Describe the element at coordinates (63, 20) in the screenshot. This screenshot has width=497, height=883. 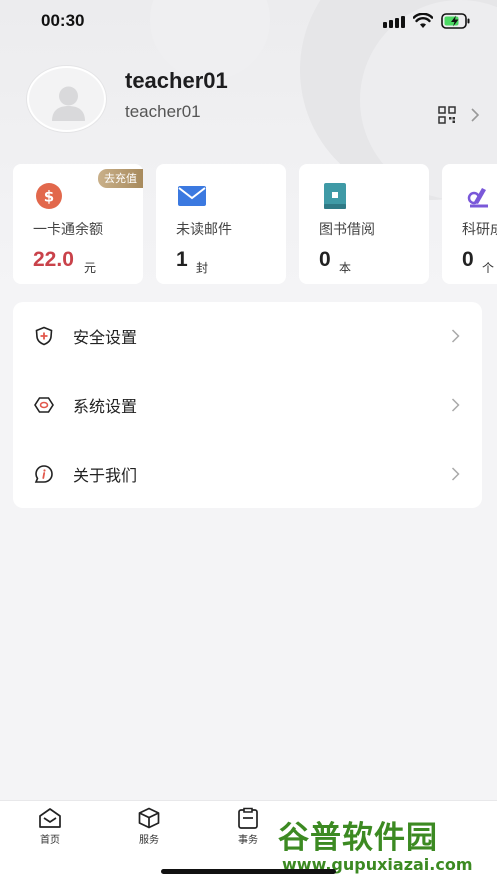
I see `status-time: 00:30` at that location.